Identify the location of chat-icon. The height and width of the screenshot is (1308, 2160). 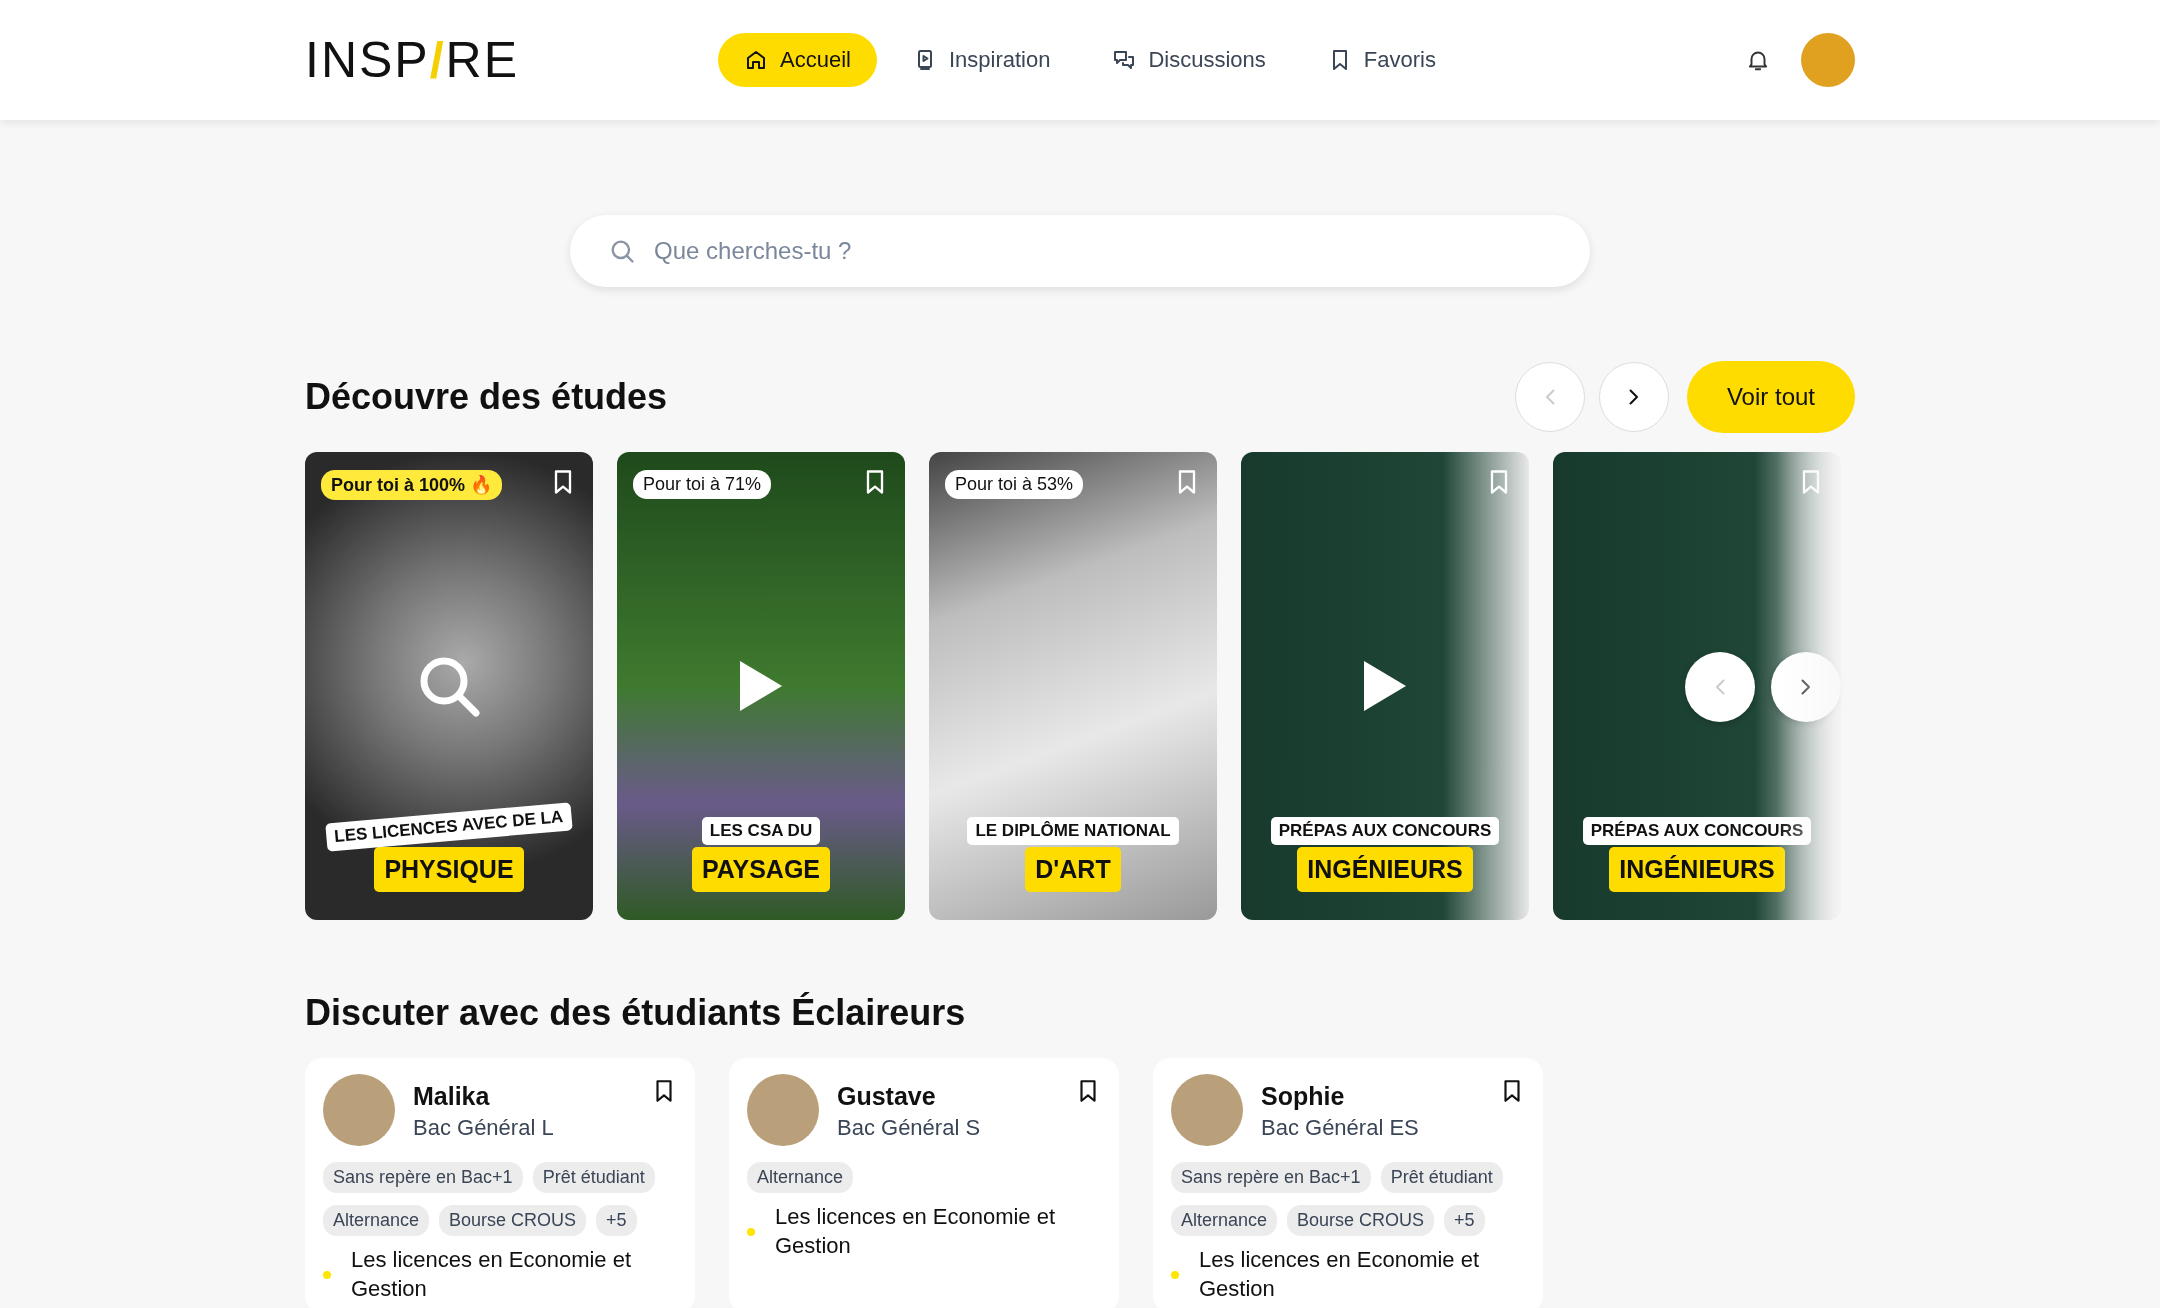
(1124, 60).